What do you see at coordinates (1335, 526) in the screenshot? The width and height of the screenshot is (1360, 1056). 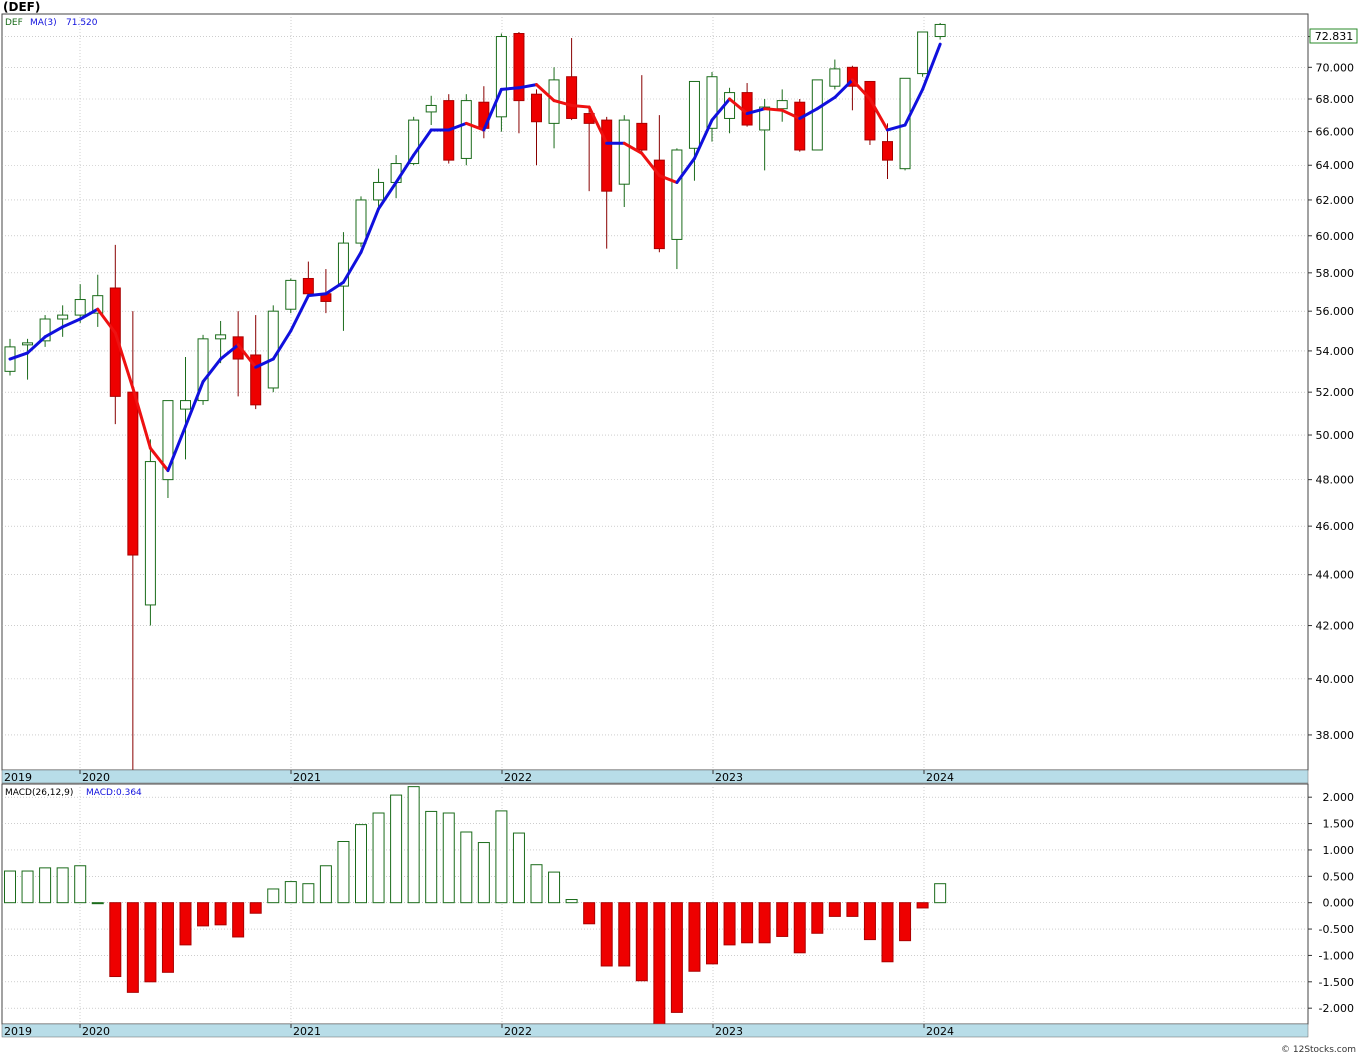 I see `price-tick-label: 46.000` at bounding box center [1335, 526].